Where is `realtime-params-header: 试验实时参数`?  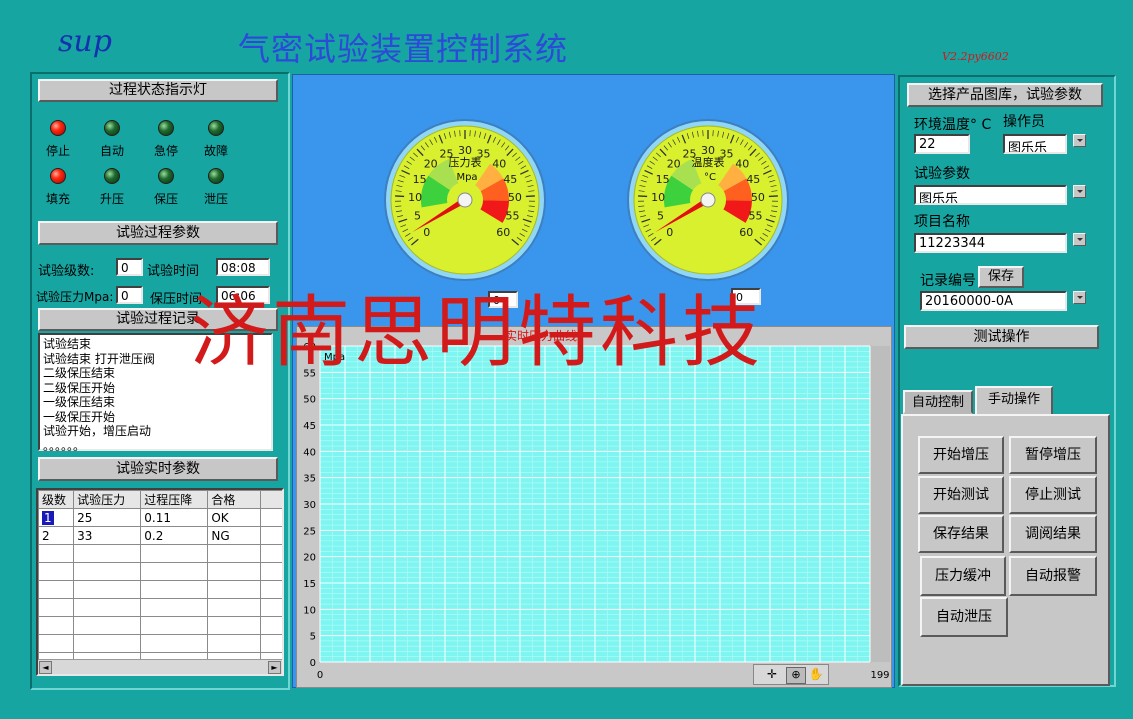 realtime-params-header: 试验实时参数 is located at coordinates (158, 469).